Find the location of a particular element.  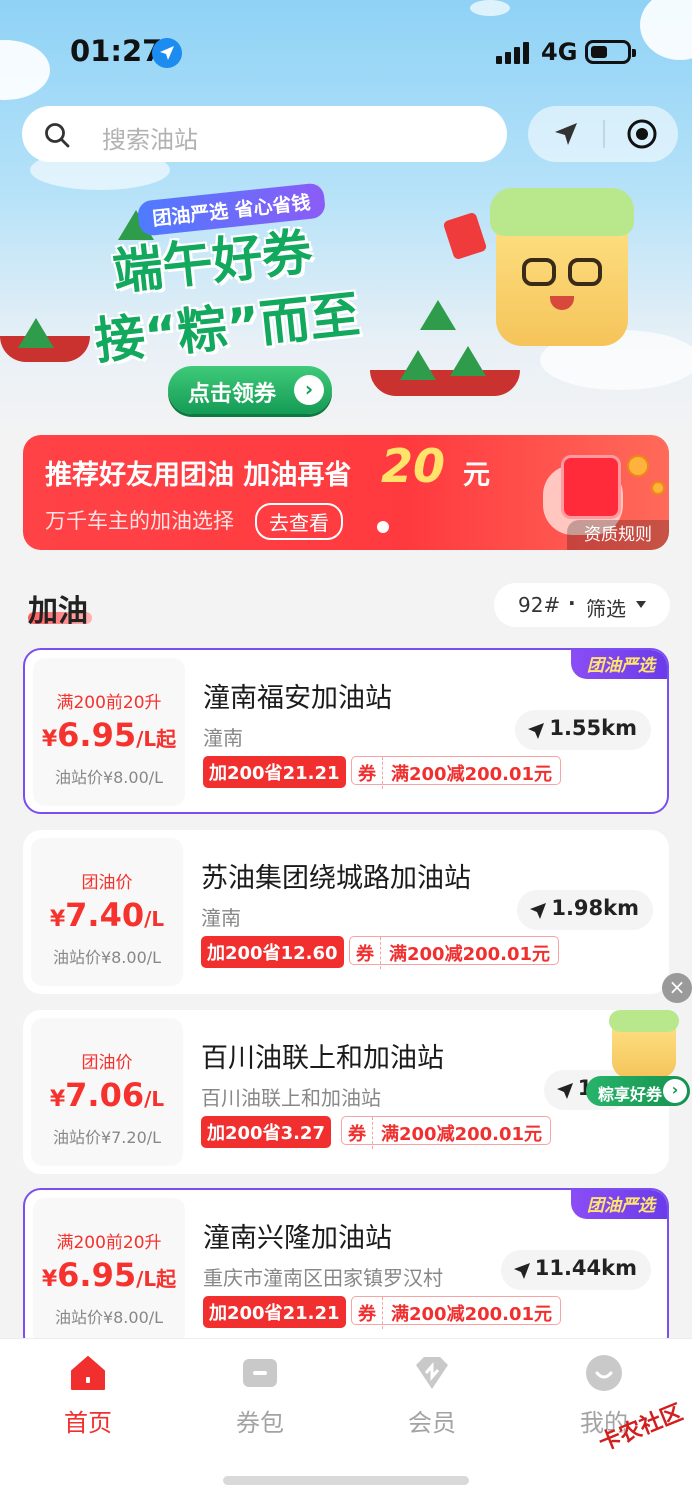

claim-coupon-button: 点击领券 › is located at coordinates (250, 390).